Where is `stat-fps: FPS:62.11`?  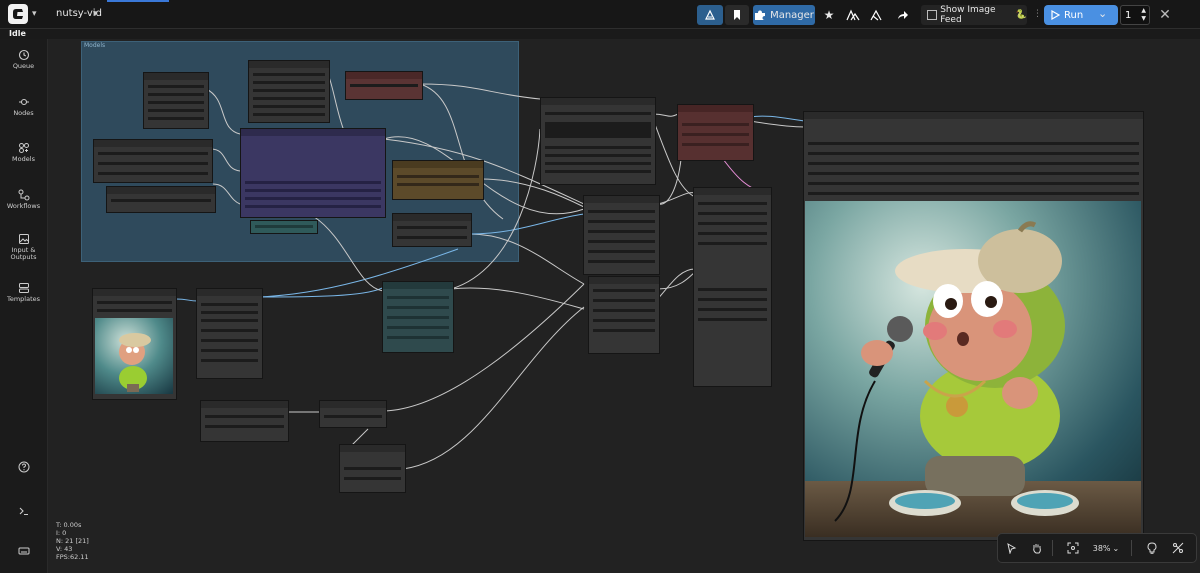
stat-fps: FPS:62.11 is located at coordinates (72, 557).